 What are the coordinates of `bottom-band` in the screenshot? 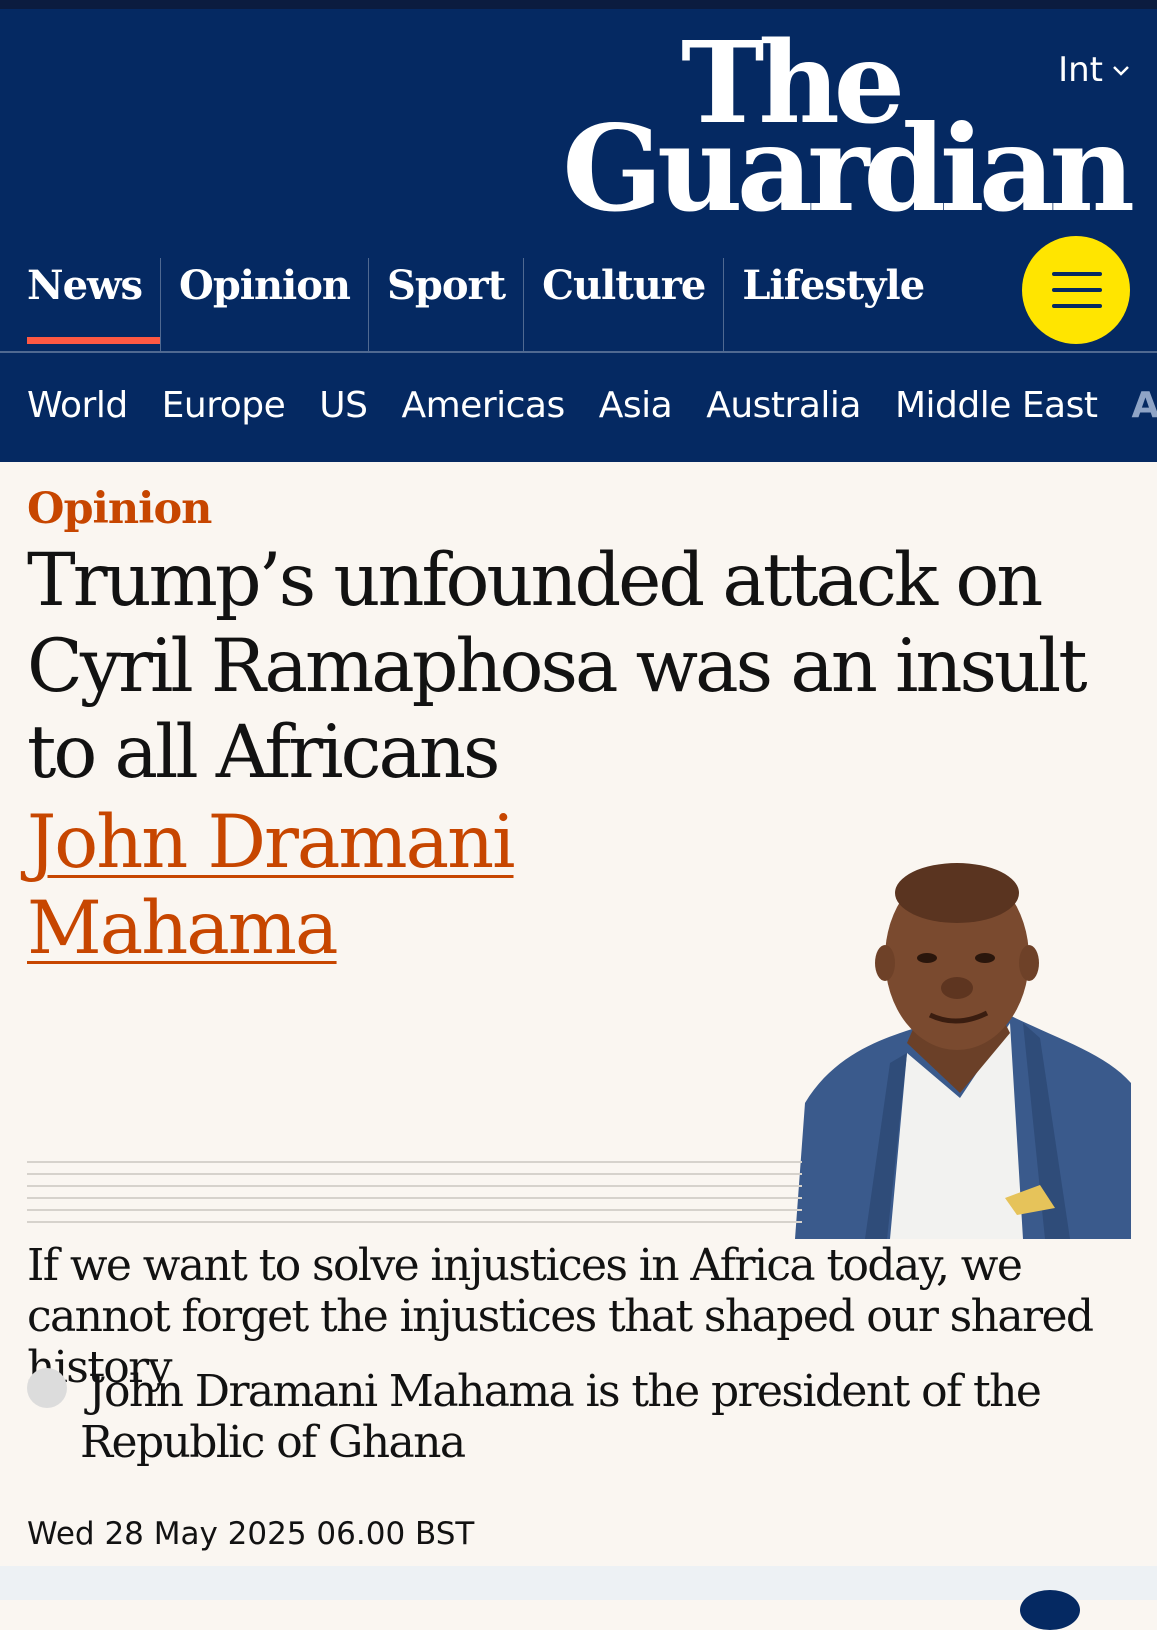 It's located at (578, 1583).